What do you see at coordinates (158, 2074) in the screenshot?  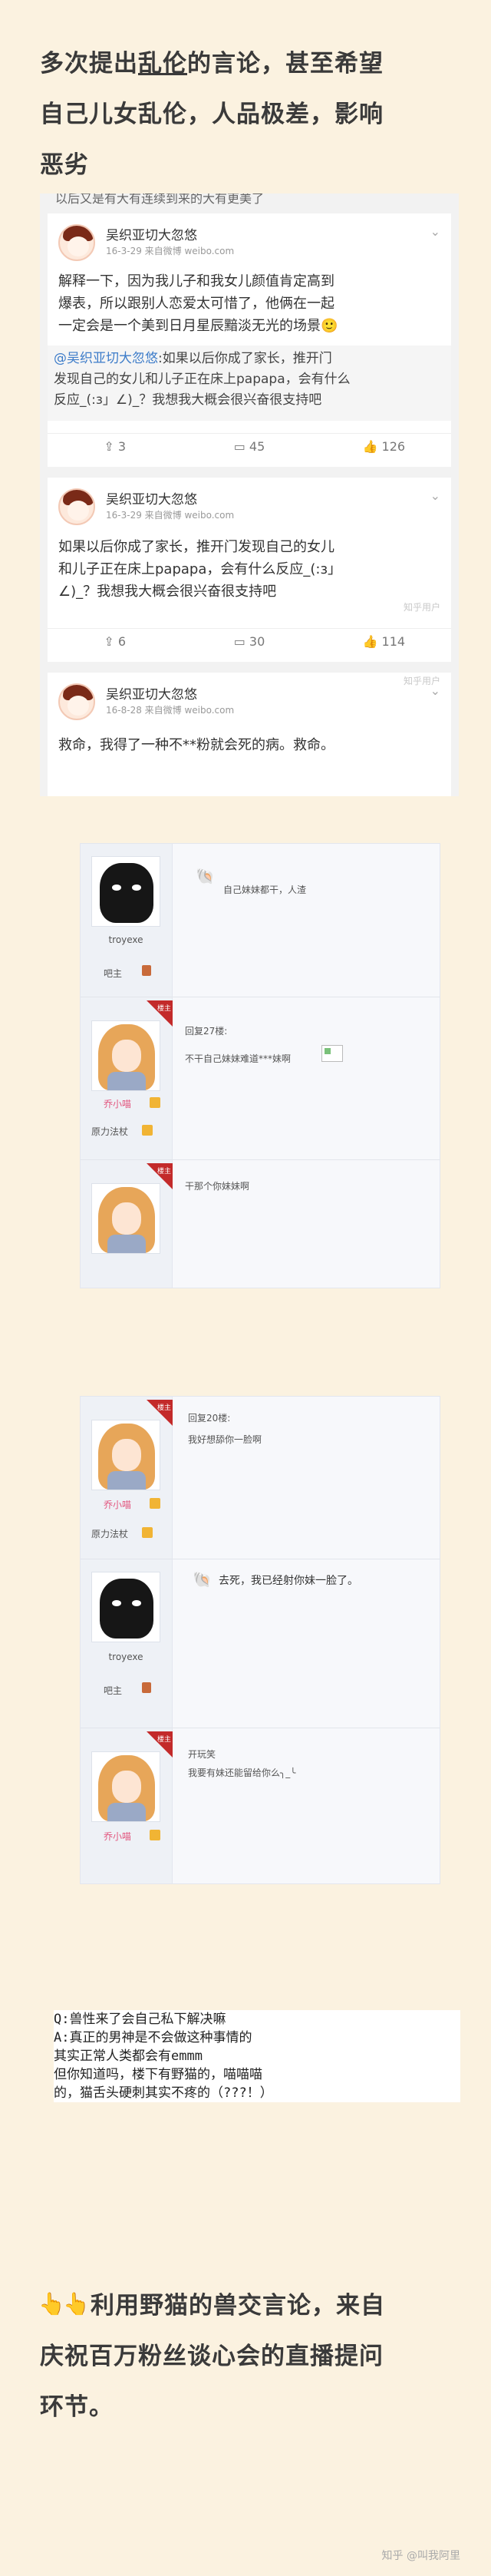 I see `note-line: 但你知道吗，楼下有野猫的，喵喵喵` at bounding box center [158, 2074].